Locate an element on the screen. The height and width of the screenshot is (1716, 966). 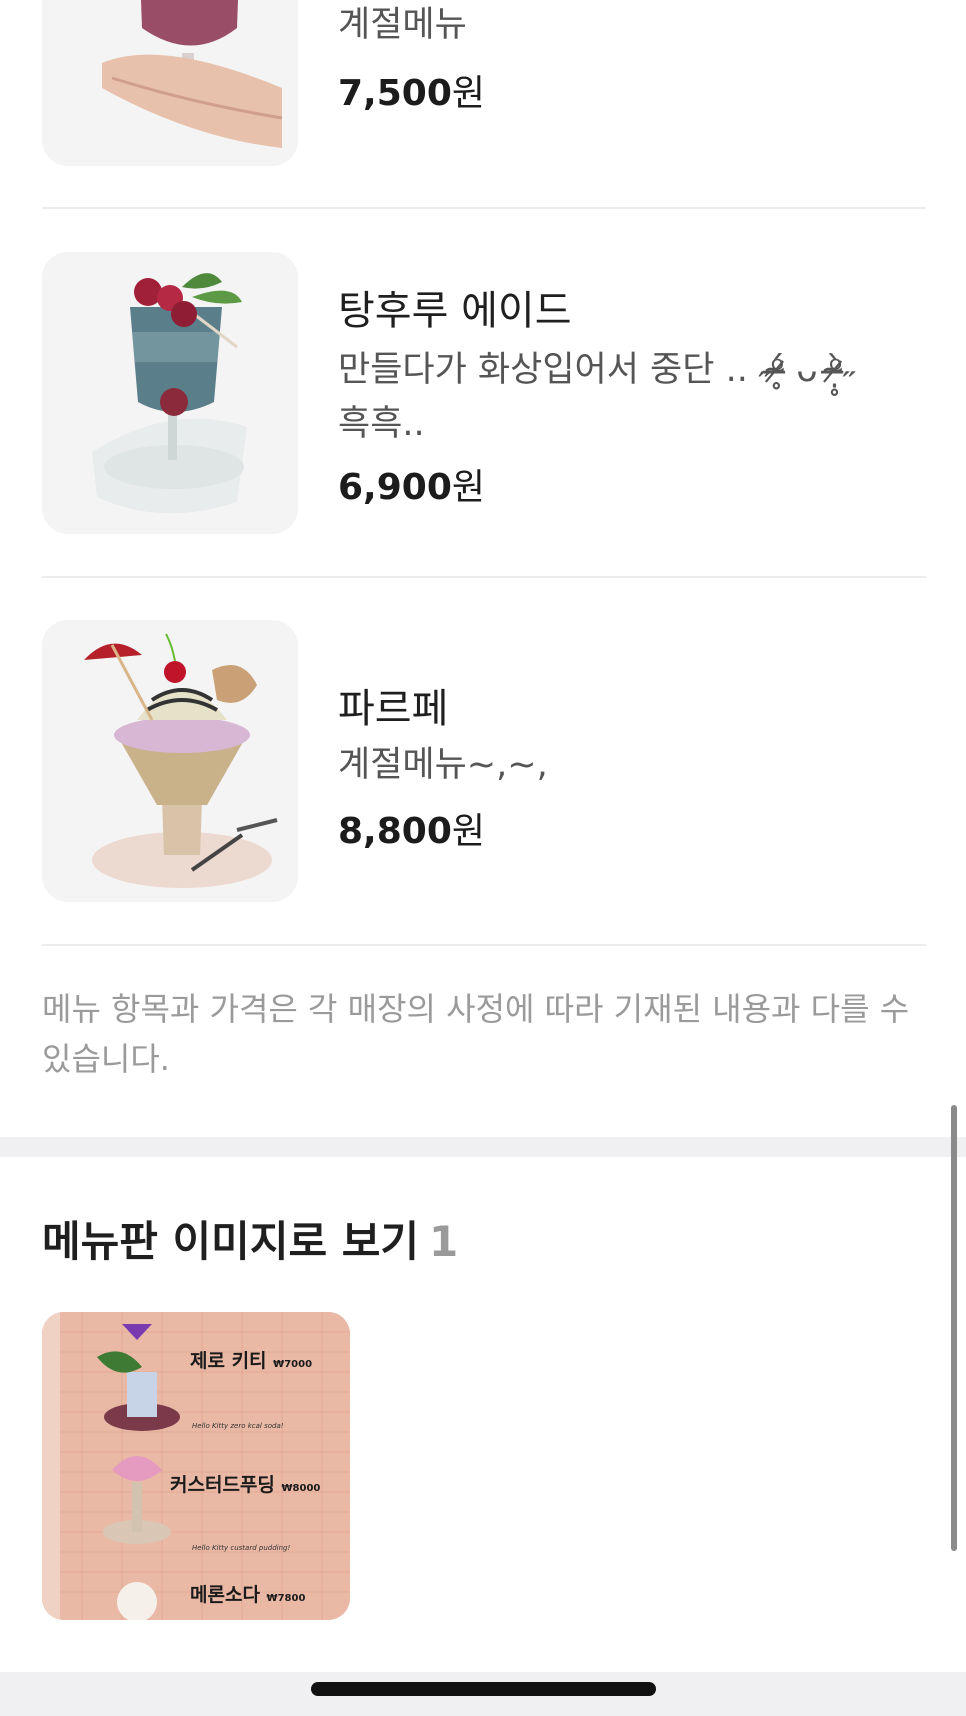
menu-board-section-title: 메뉴판 이미지로 보기 1 is located at coordinates (250, 1238).